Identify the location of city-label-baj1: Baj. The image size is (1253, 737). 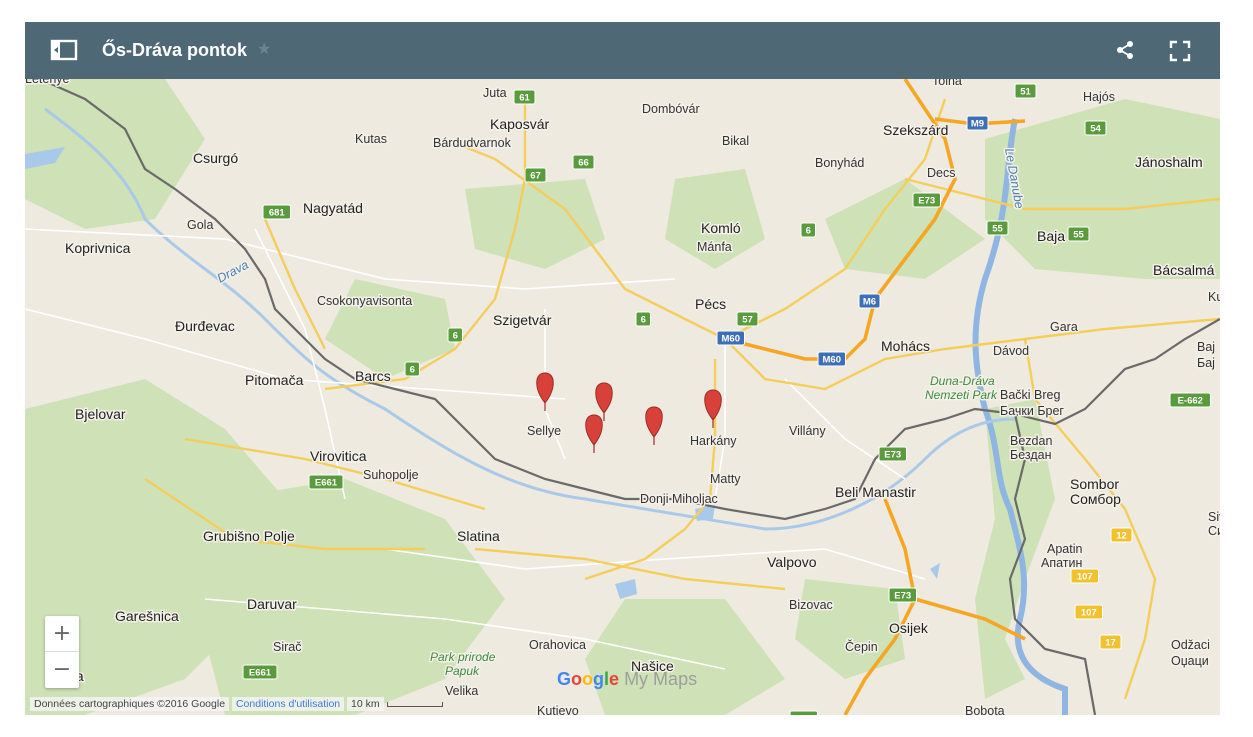
(1206, 347).